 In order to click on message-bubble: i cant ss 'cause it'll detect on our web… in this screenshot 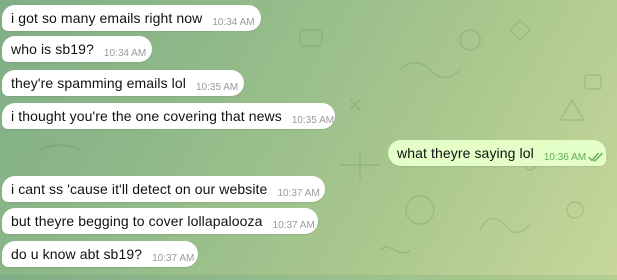, I will do `click(163, 189)`.